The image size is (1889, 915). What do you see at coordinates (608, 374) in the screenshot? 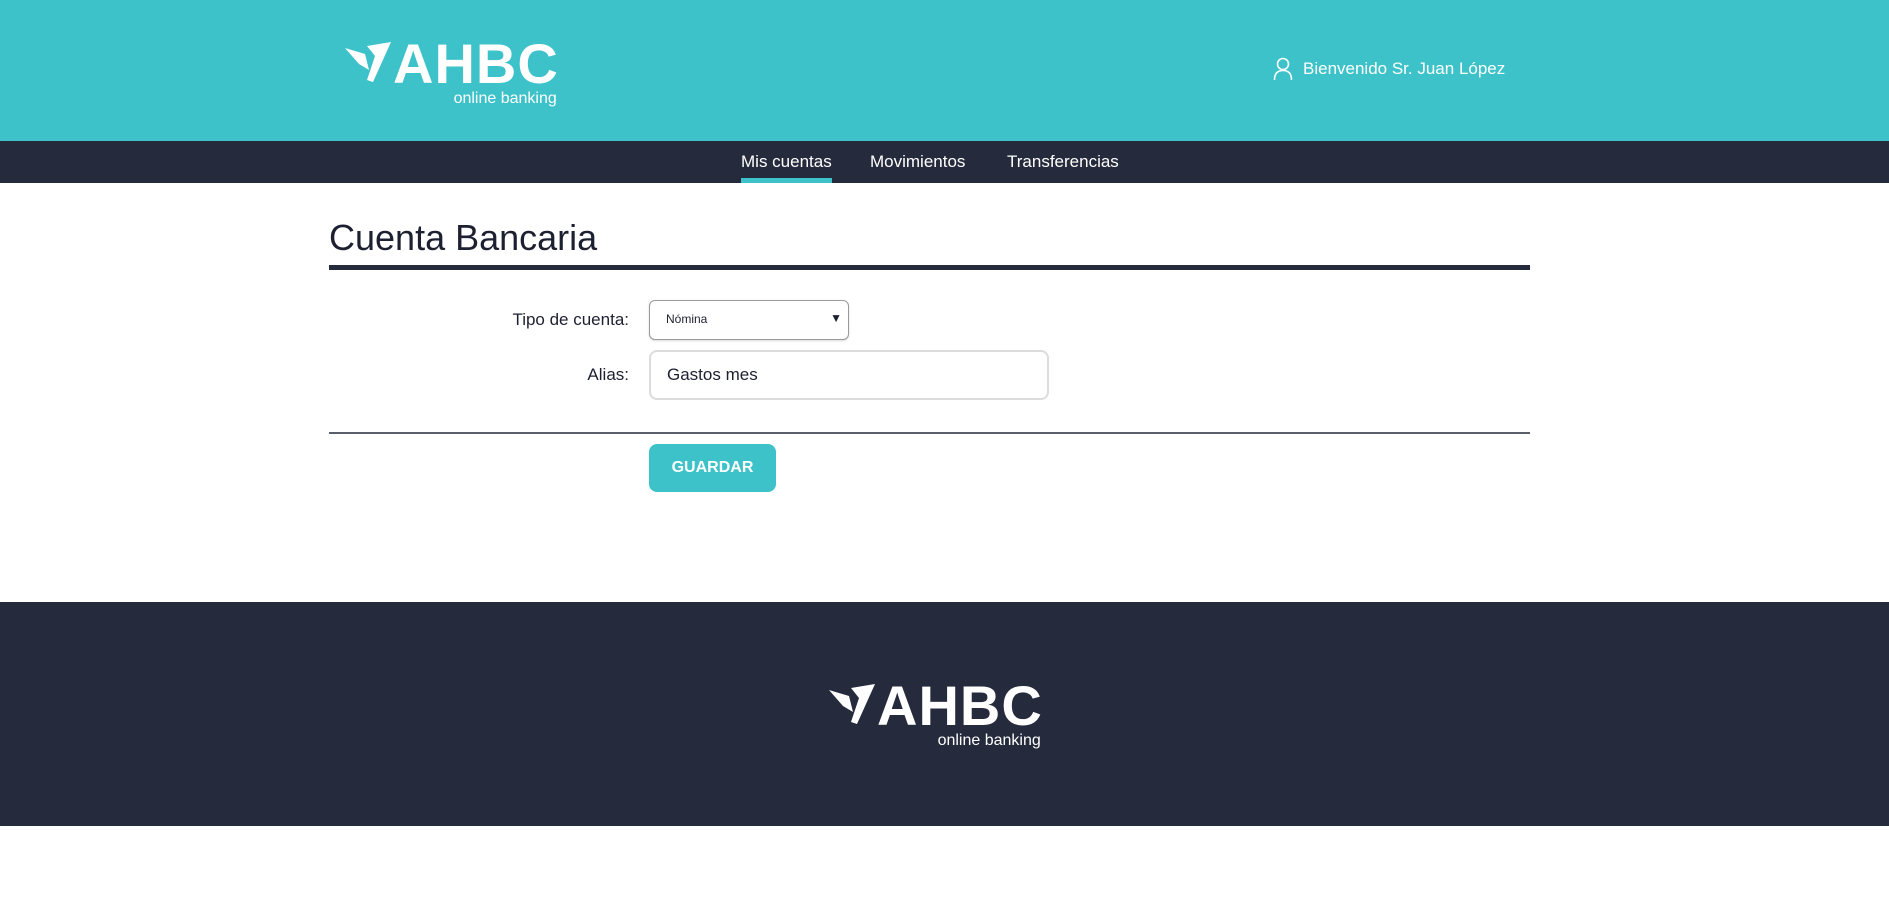
I see `alias-label: Alias:` at bounding box center [608, 374].